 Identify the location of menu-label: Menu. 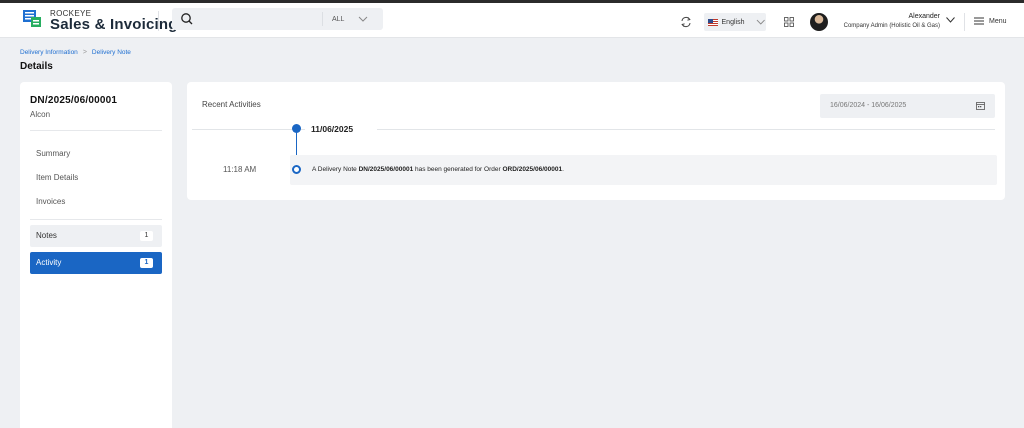
(998, 21).